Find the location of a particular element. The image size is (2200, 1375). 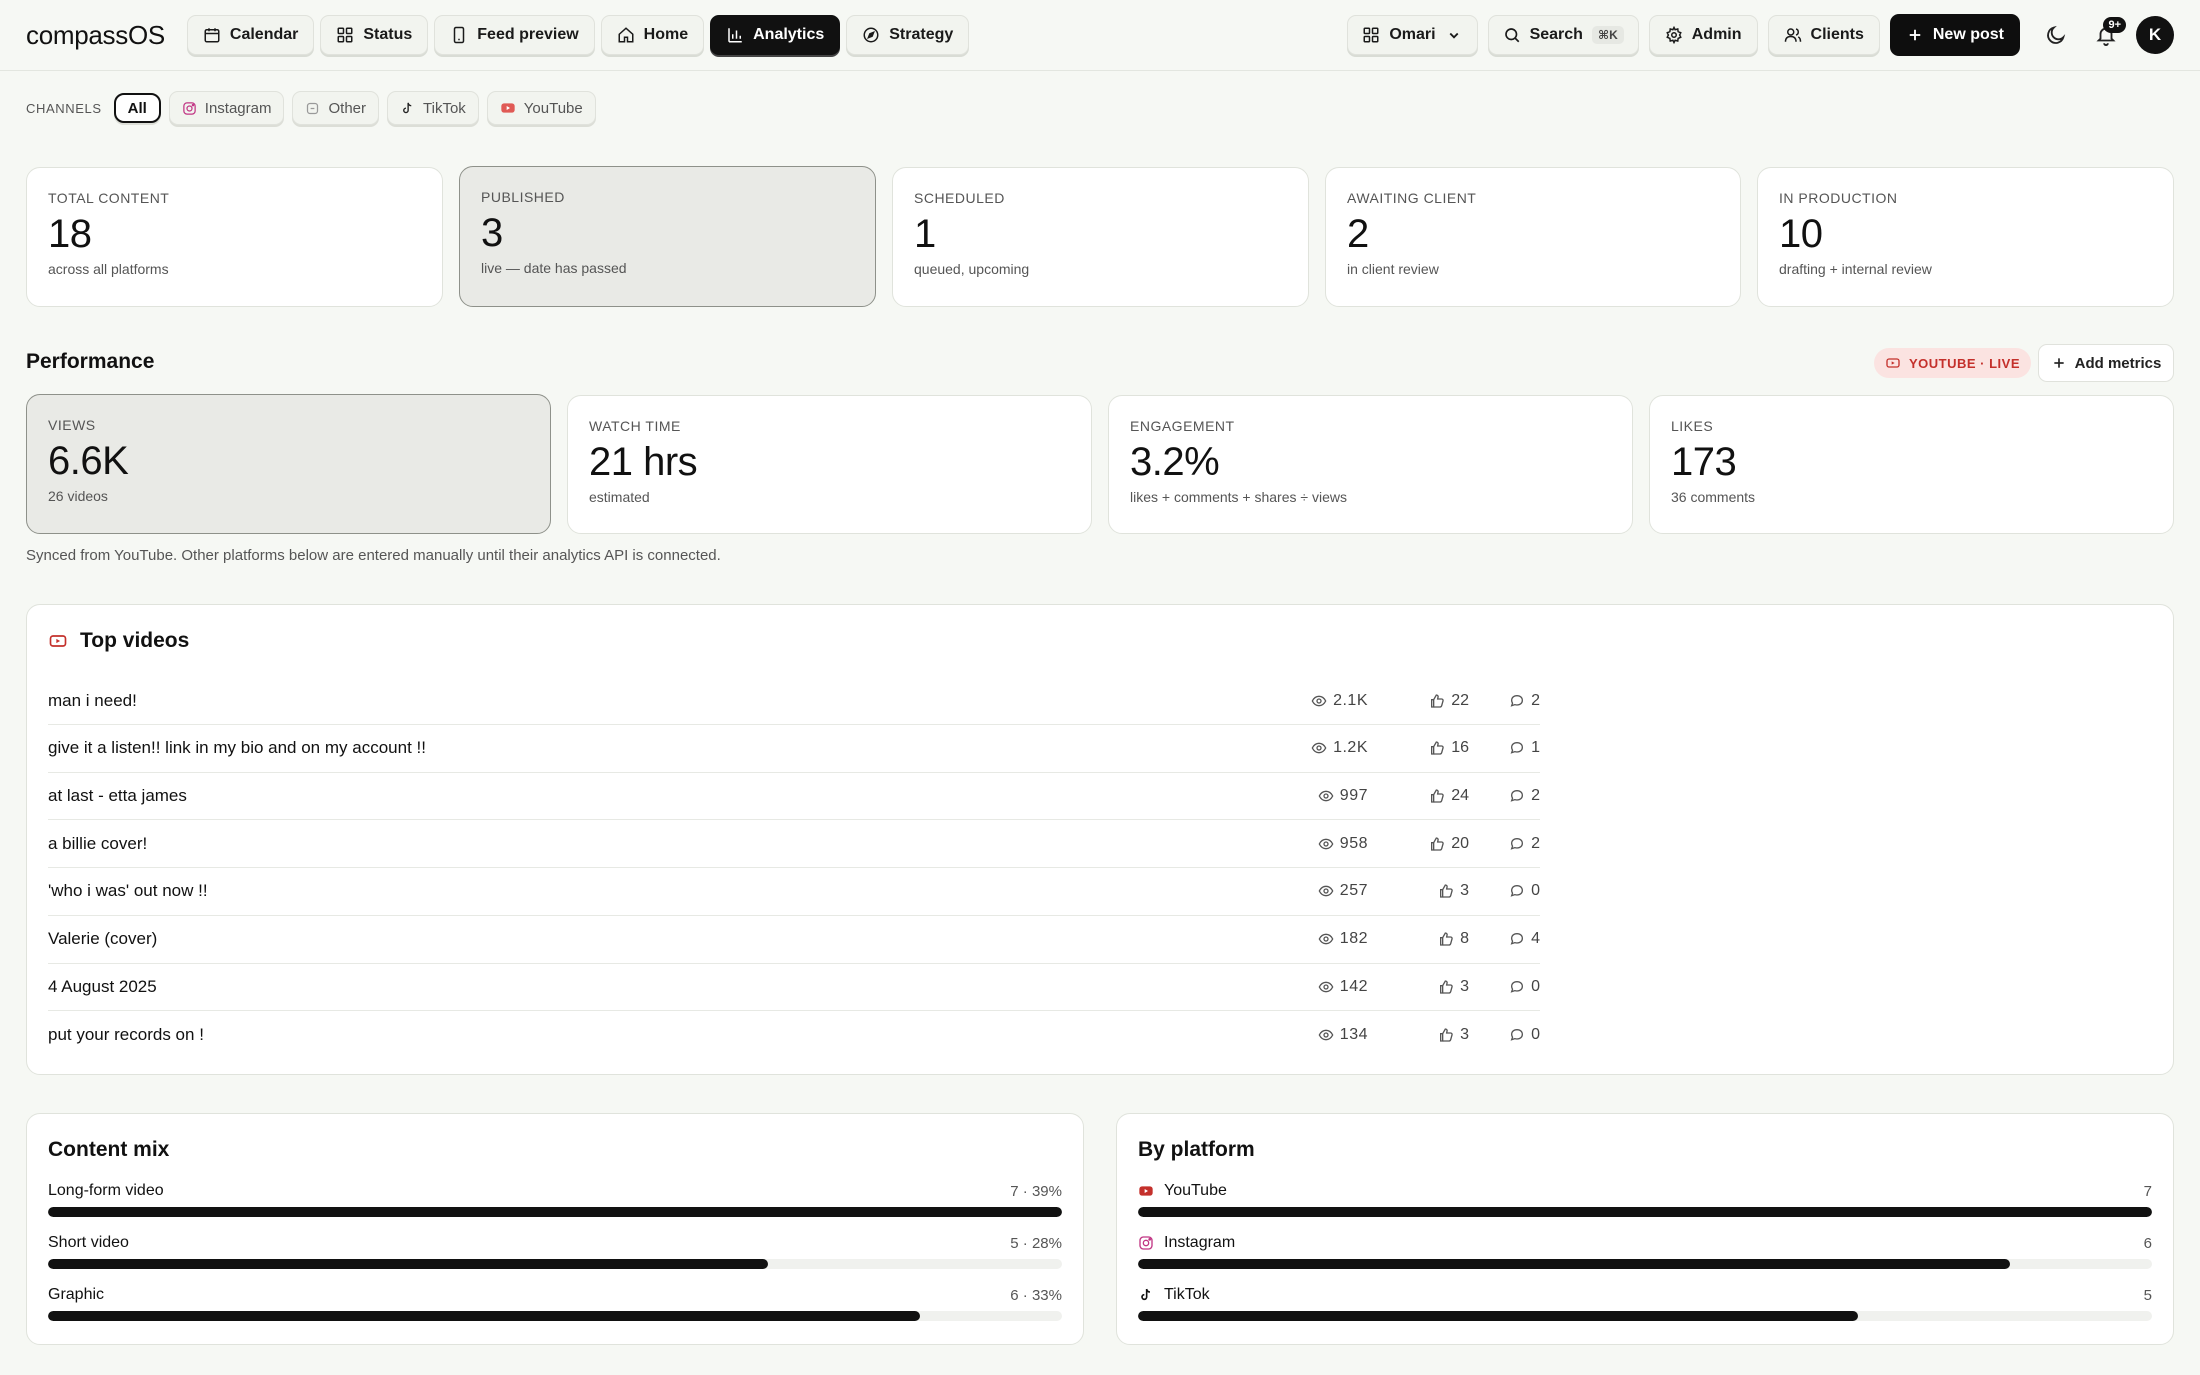

metric-sub: estimated is located at coordinates (619, 497).